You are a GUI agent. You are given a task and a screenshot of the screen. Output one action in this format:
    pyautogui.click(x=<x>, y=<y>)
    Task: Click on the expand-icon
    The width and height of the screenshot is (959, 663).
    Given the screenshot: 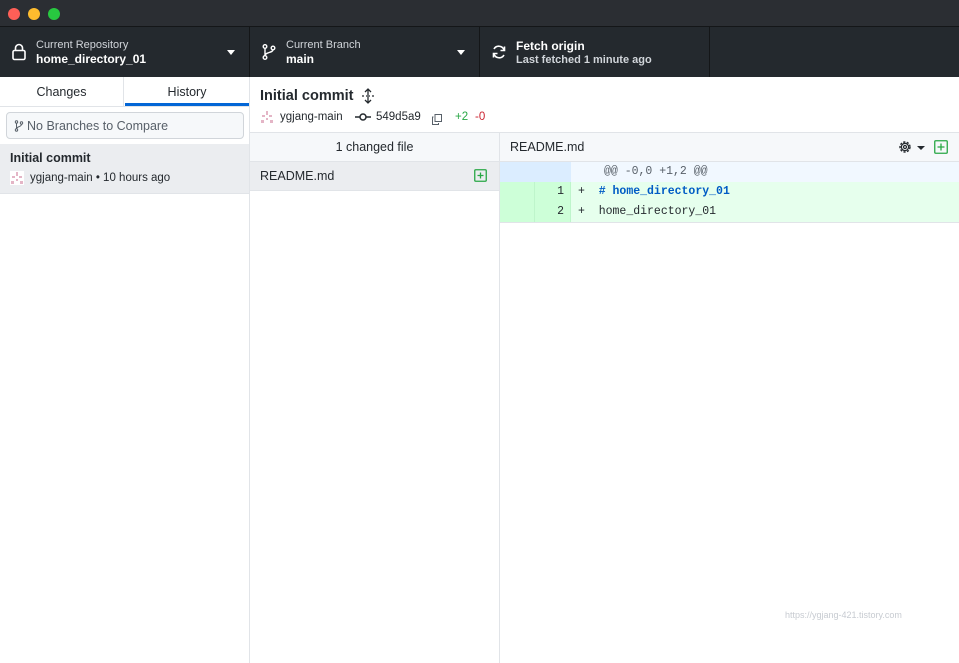 What is the action you would take?
    pyautogui.click(x=368, y=96)
    